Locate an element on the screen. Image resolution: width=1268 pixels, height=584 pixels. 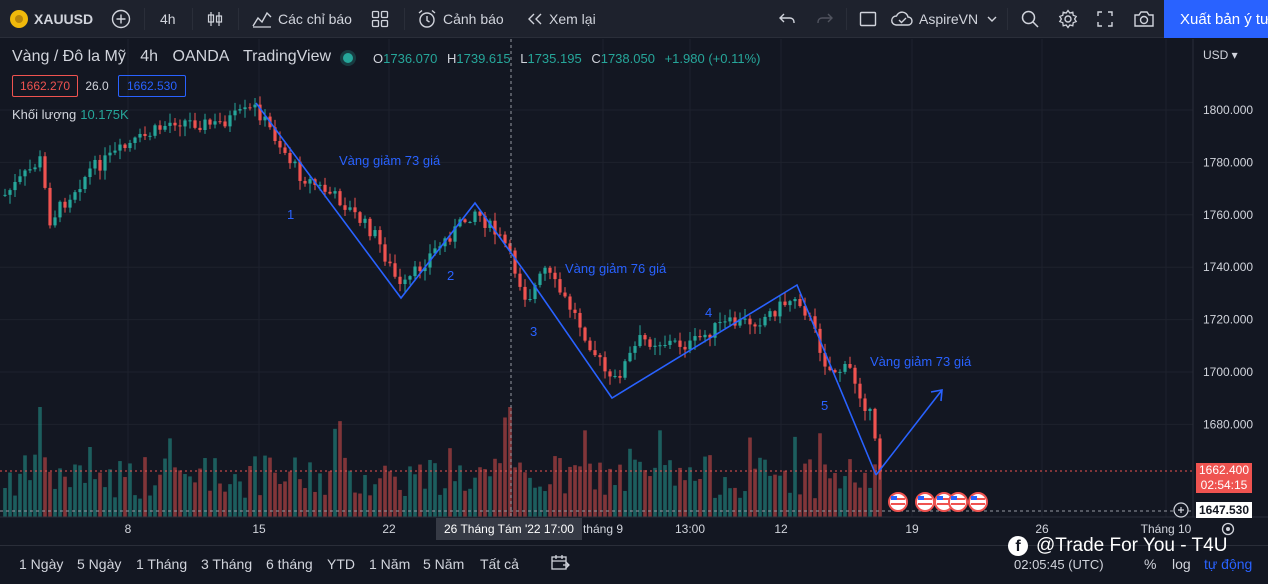
range-5y: 5 Năm is located at coordinates (443, 564).